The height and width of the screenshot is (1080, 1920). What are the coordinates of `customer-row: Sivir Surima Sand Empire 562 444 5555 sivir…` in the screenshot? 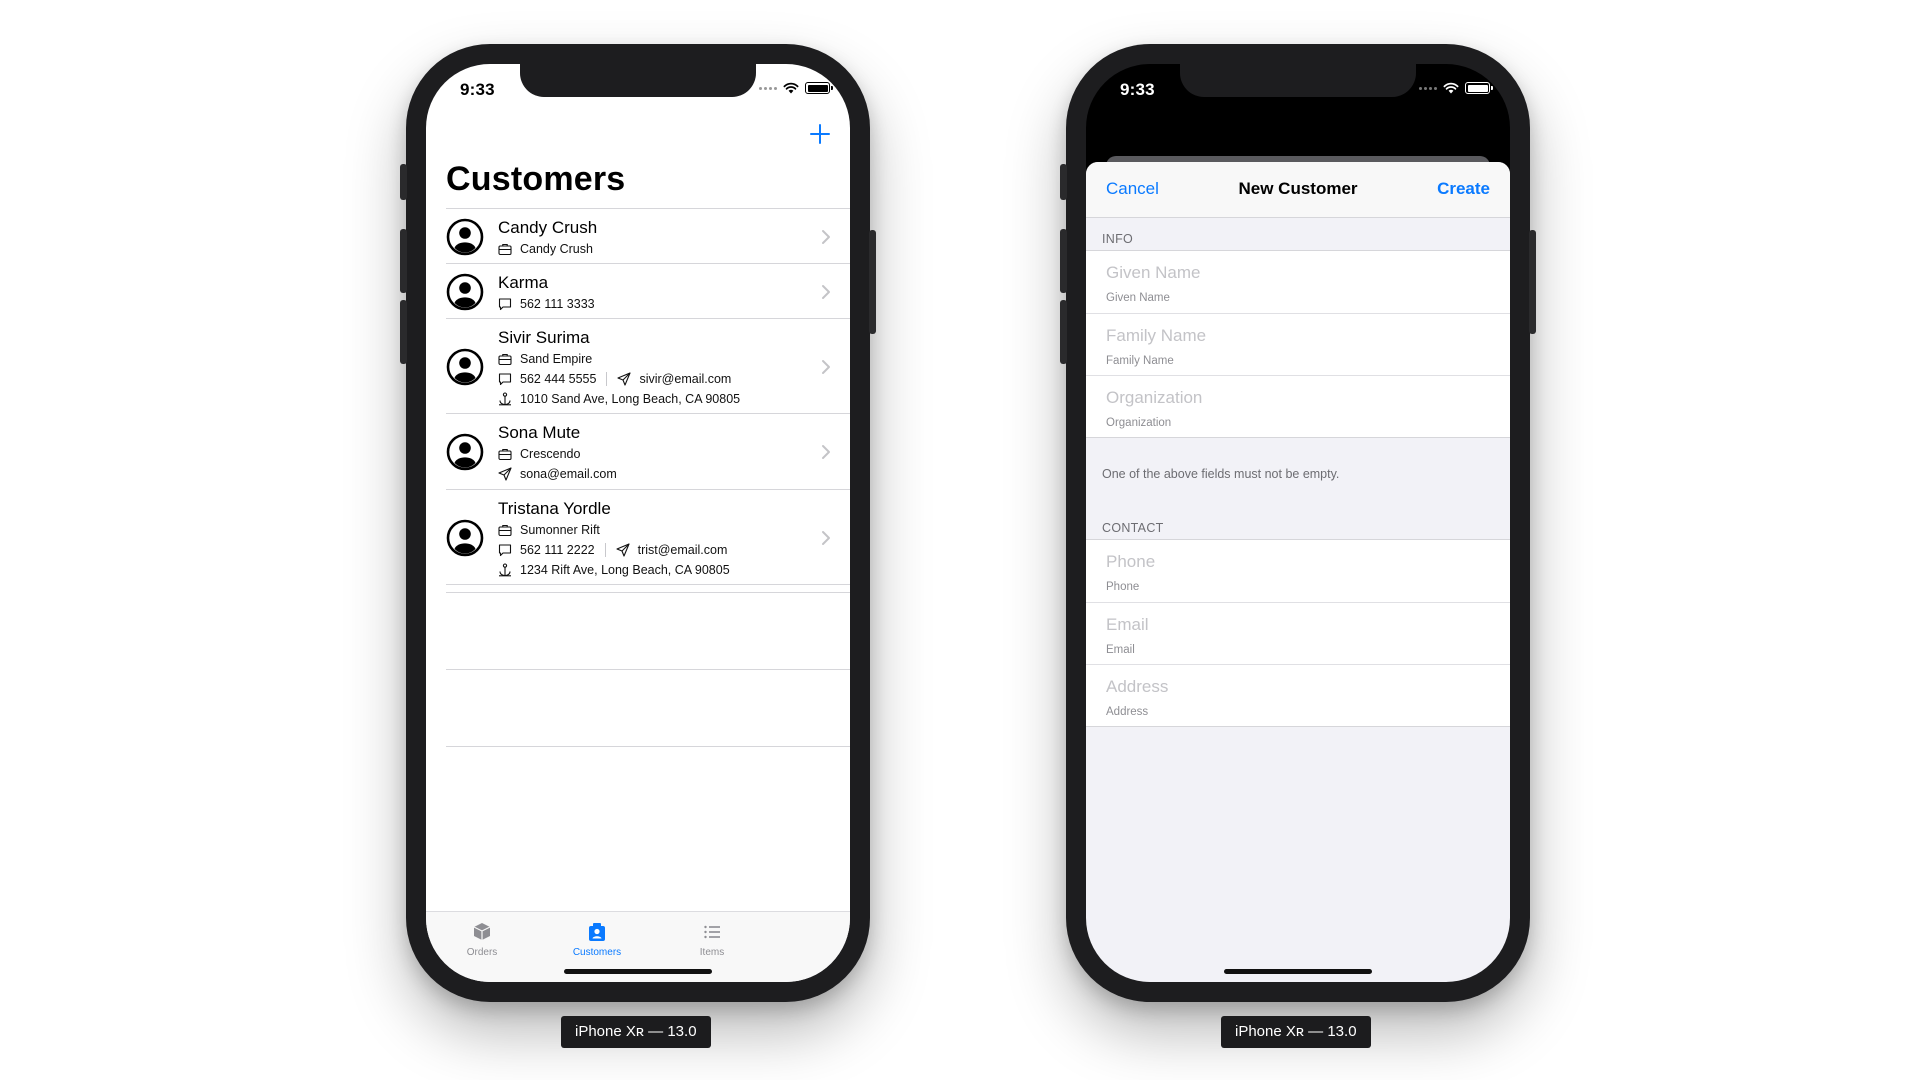 It's located at (648, 365).